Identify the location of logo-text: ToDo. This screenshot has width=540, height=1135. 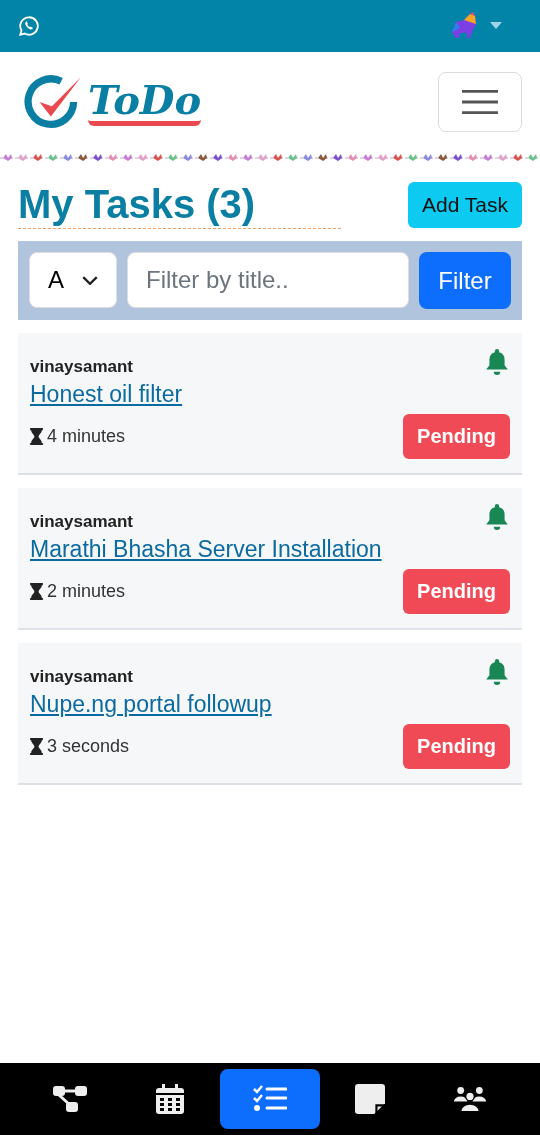
(145, 102).